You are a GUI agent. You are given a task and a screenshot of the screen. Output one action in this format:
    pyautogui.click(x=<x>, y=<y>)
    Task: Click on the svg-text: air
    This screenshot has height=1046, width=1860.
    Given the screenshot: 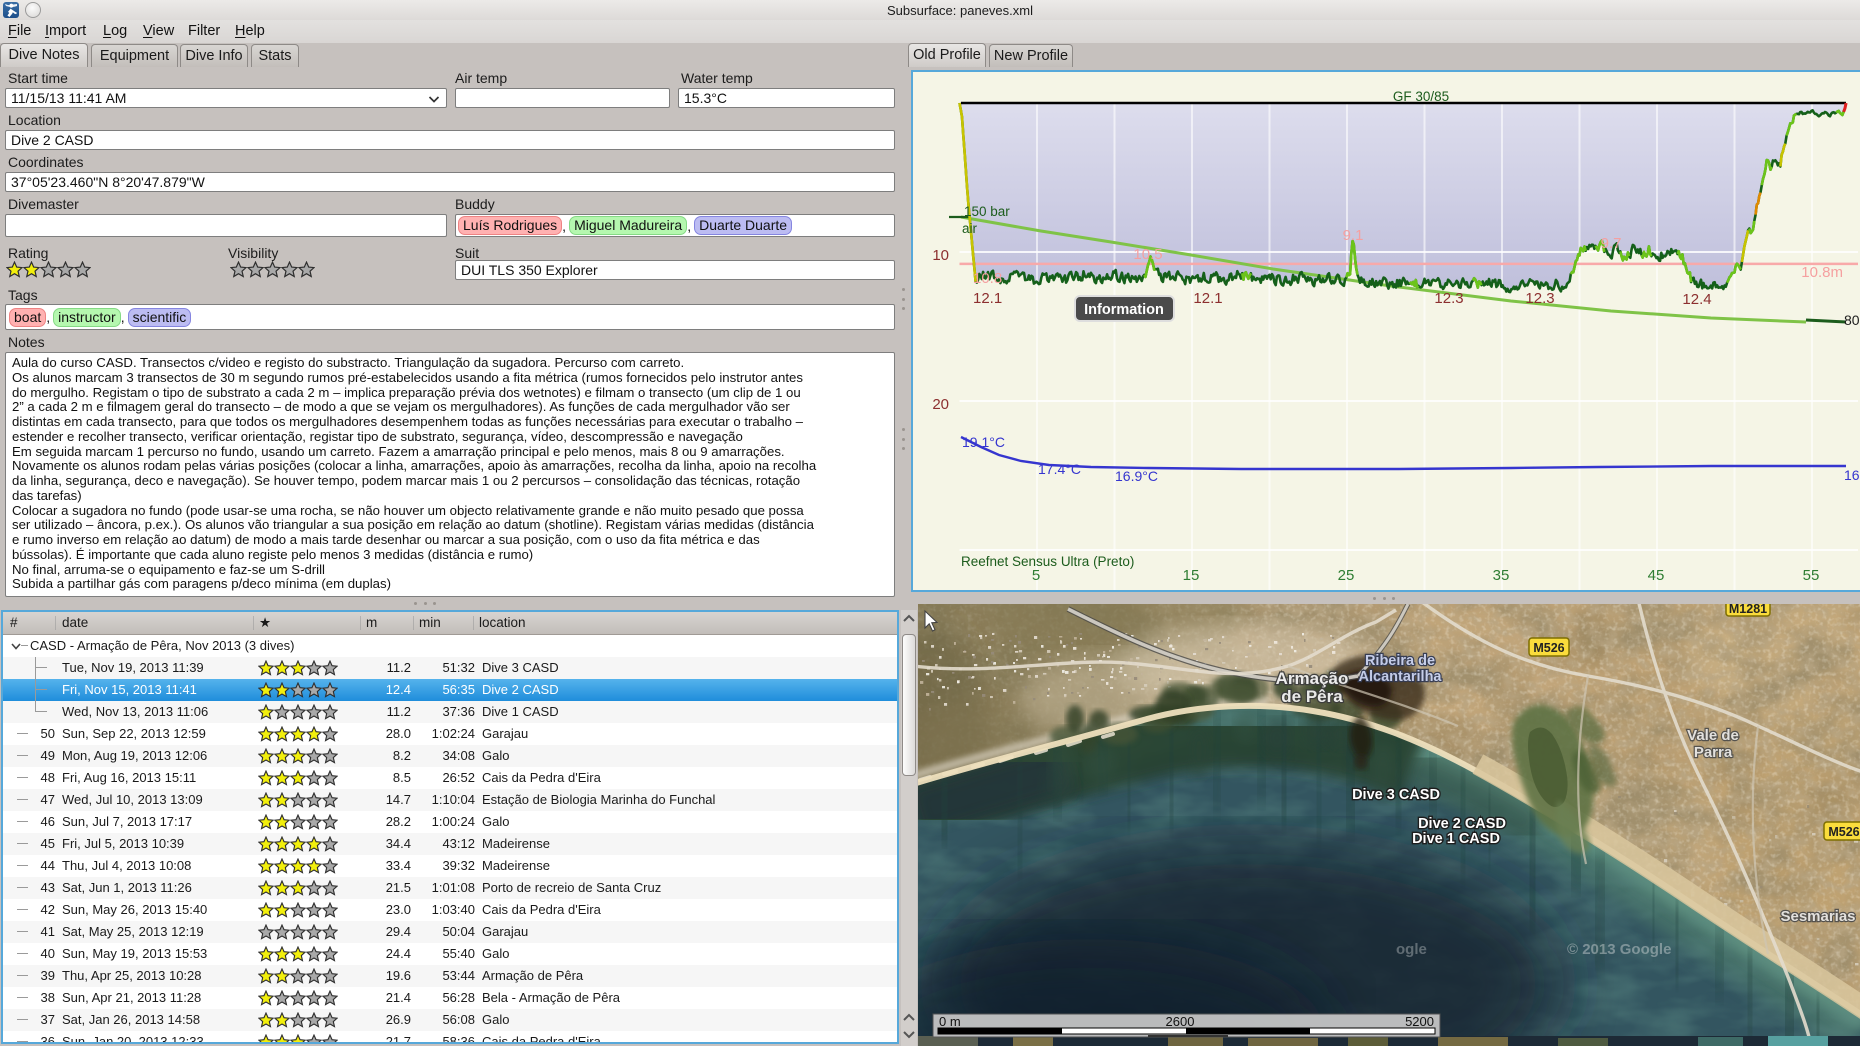 What is the action you would take?
    pyautogui.click(x=970, y=228)
    